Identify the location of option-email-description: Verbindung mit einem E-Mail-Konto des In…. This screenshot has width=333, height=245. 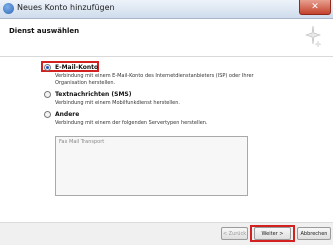
(154, 79).